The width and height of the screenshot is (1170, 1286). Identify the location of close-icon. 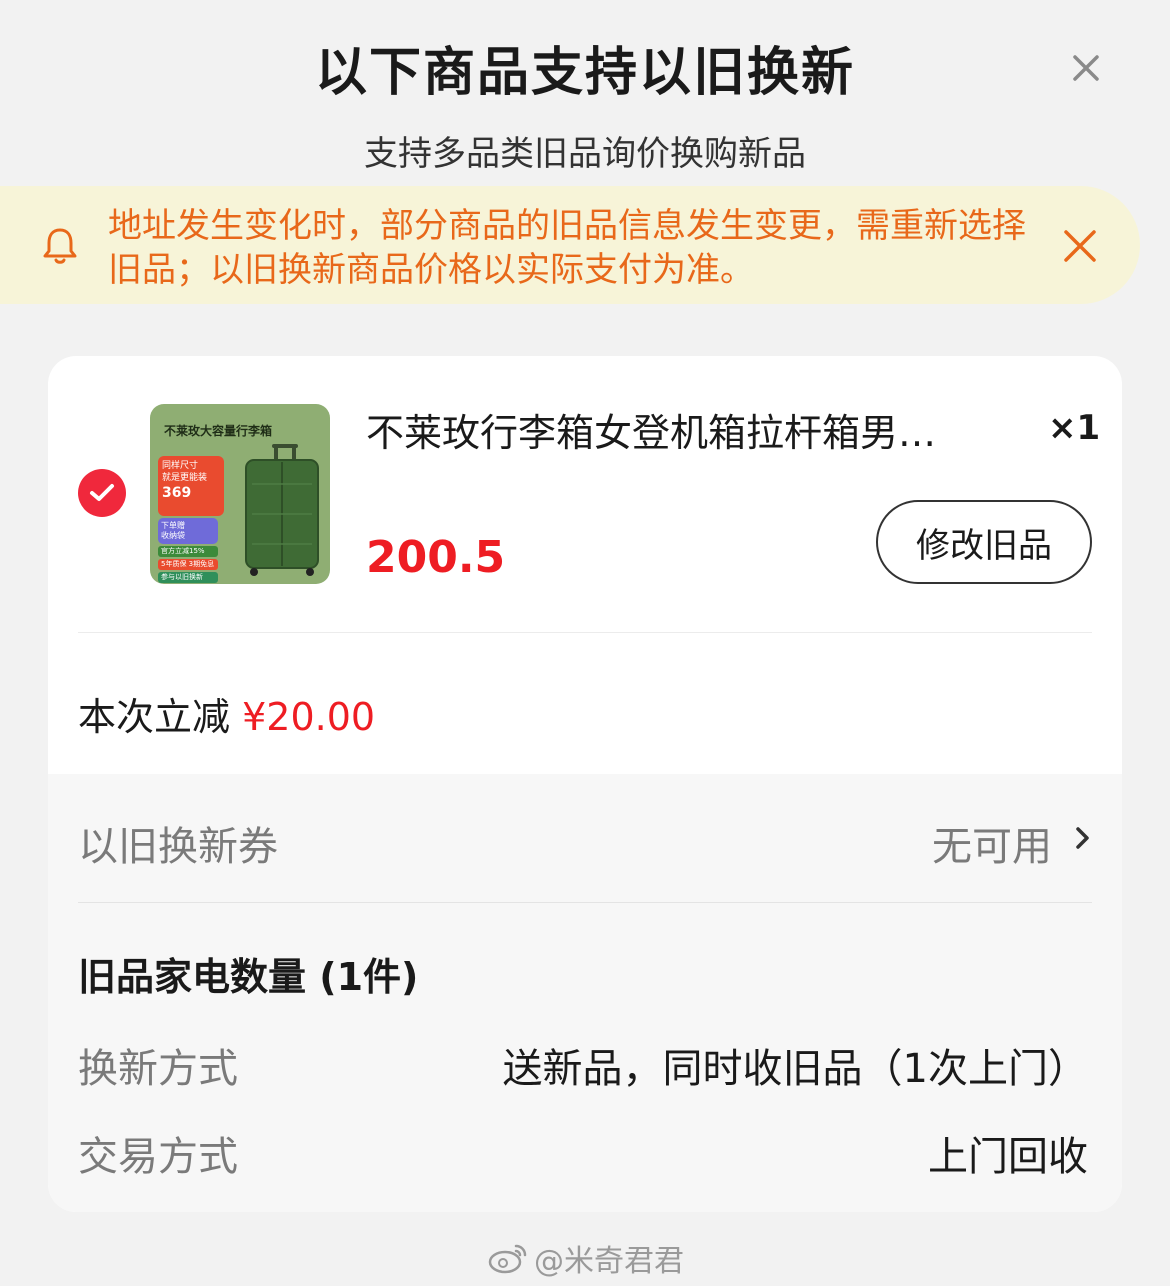
(1086, 68).